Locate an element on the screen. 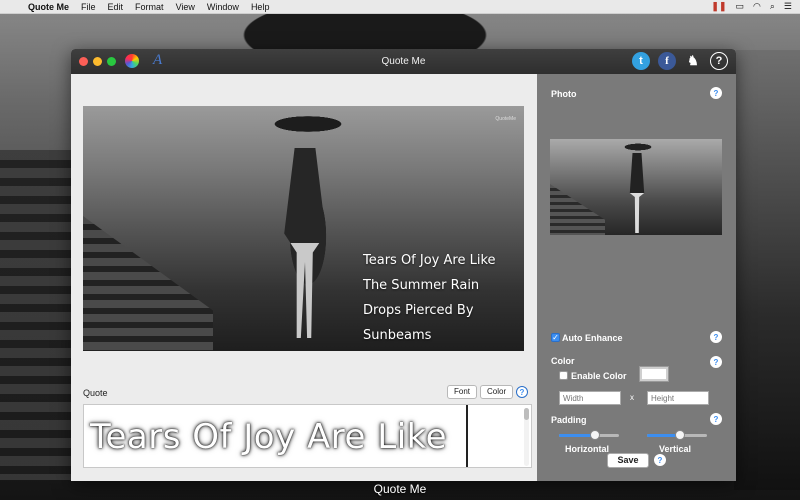 This screenshot has width=800, height=500. preview-quote-line: Tears Of Joy Are Like is located at coordinates (429, 260).